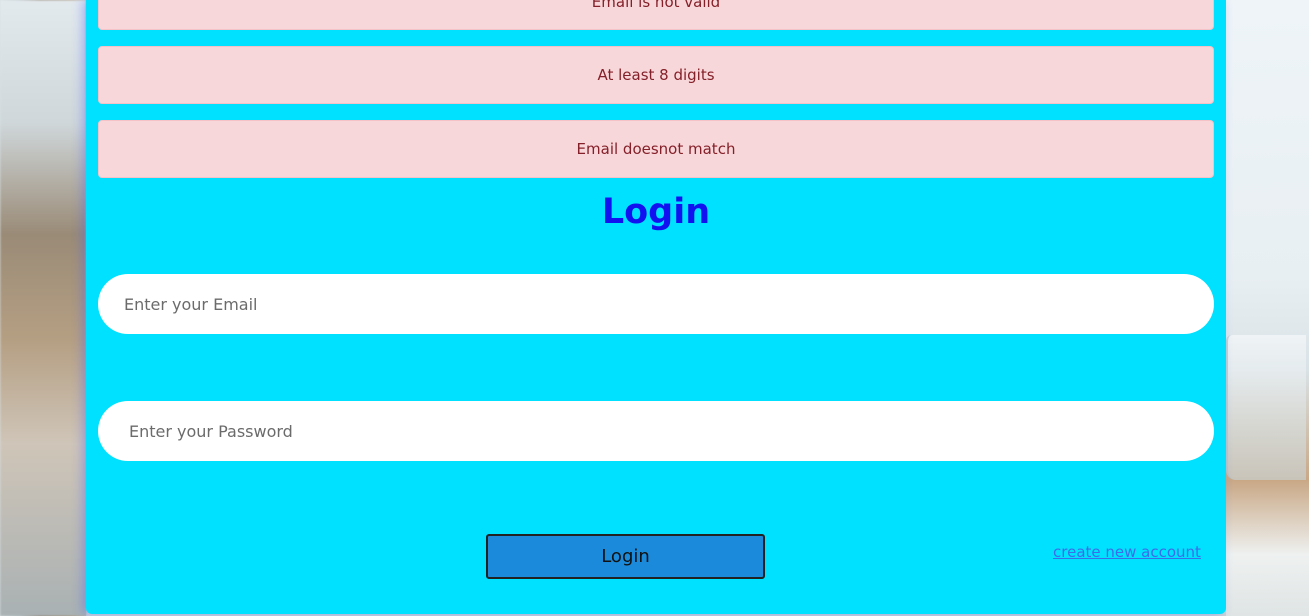 The image size is (1309, 616). I want to click on alert-message: Email is not valid, so click(656, 5).